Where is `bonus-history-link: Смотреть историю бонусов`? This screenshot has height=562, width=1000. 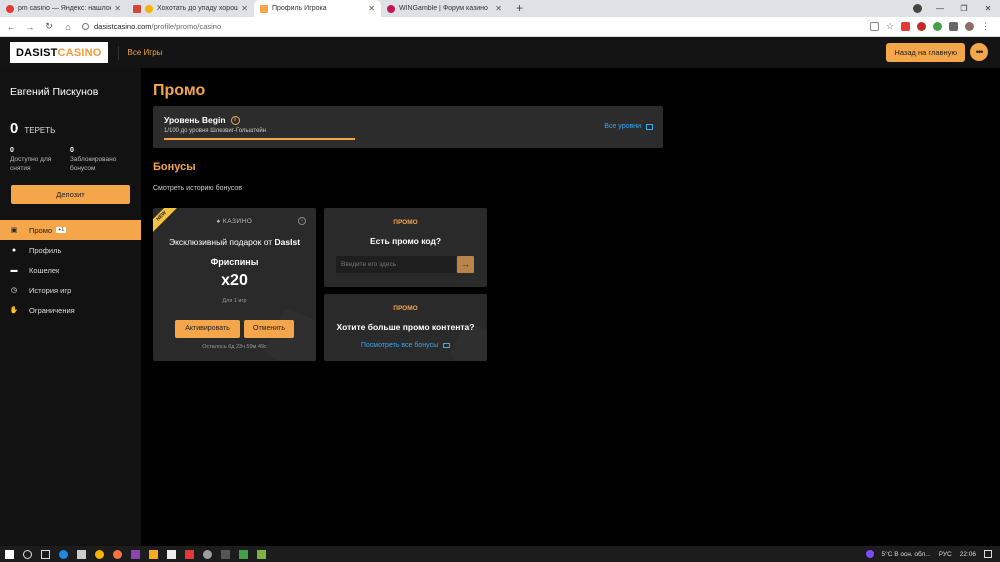
bonus-history-link: Смотреть историю бонусов is located at coordinates (197, 188).